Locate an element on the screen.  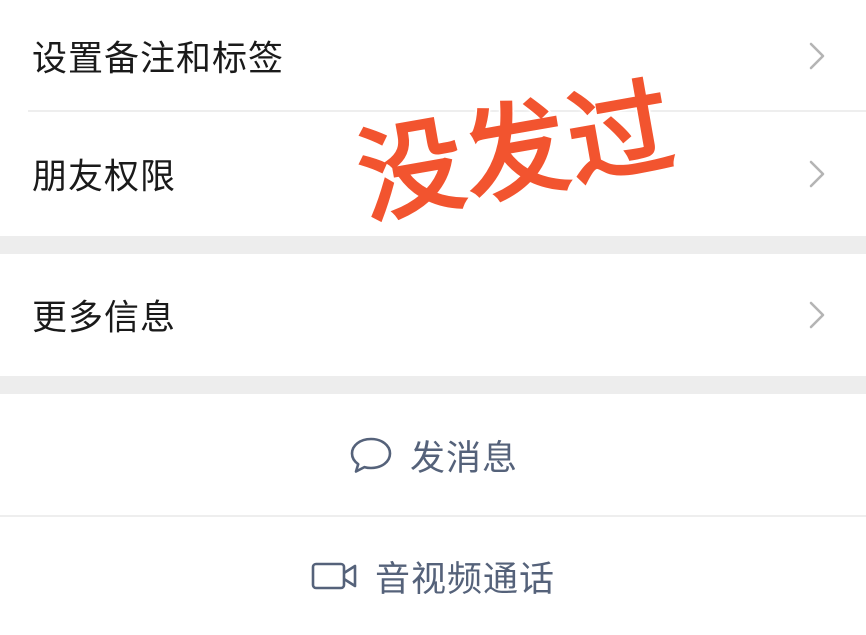
video-call-content: 音视频通话 is located at coordinates (433, 576).